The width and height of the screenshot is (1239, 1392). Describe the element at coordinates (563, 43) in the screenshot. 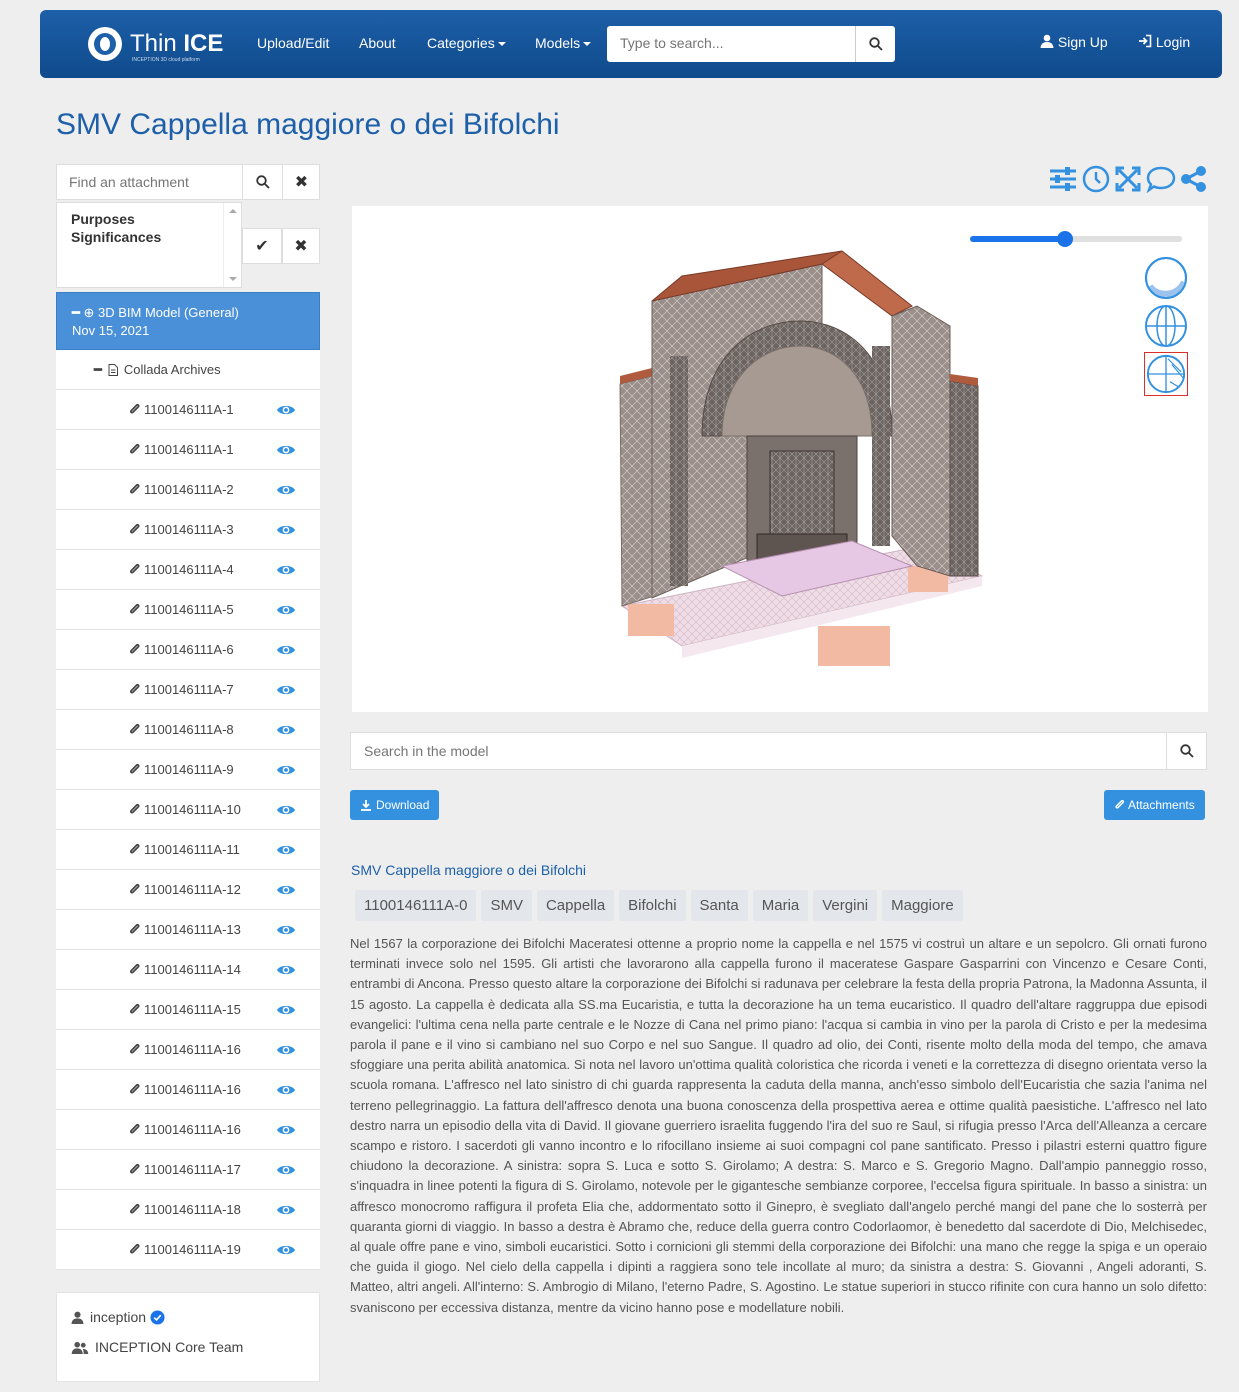

I see `nav-models: Models` at that location.